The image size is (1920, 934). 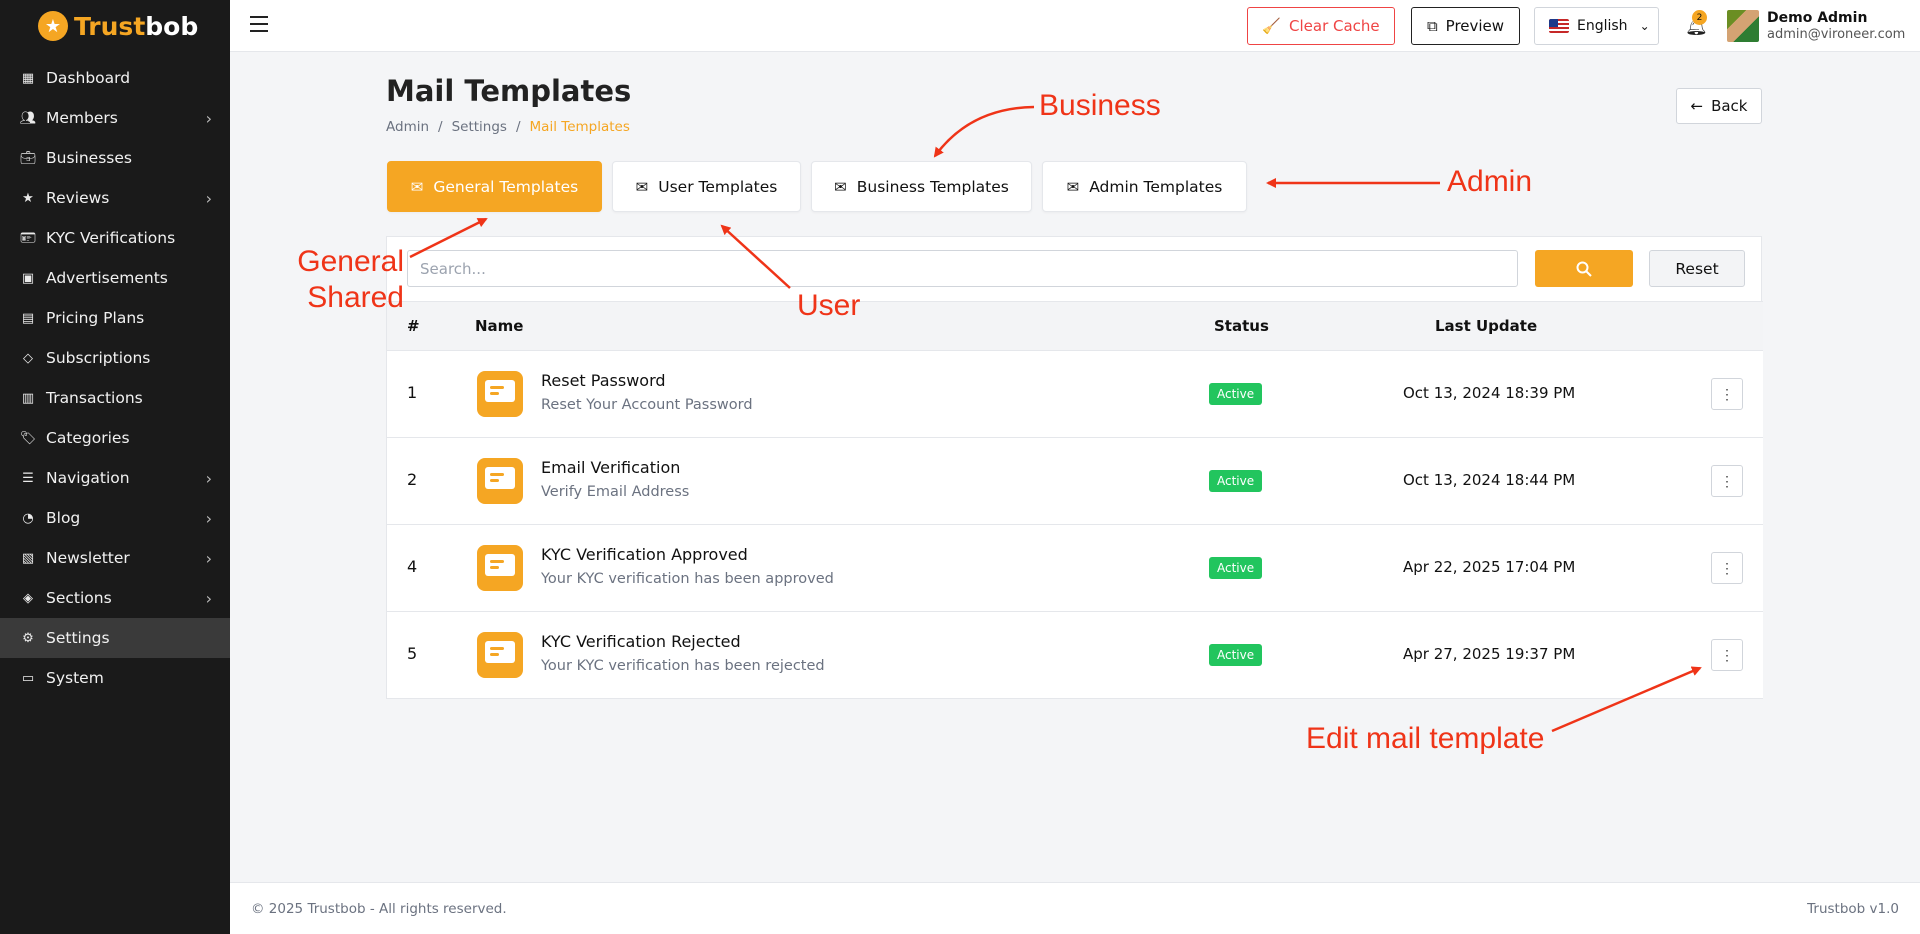 I want to click on sidebar-item-navigation: ☰ Navigation ›, so click(x=115, y=478).